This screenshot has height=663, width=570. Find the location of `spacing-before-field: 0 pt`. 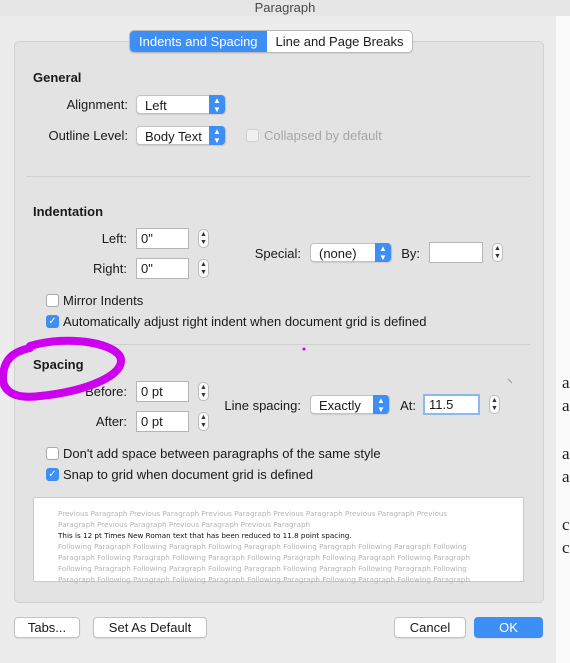

spacing-before-field: 0 pt is located at coordinates (162, 391).